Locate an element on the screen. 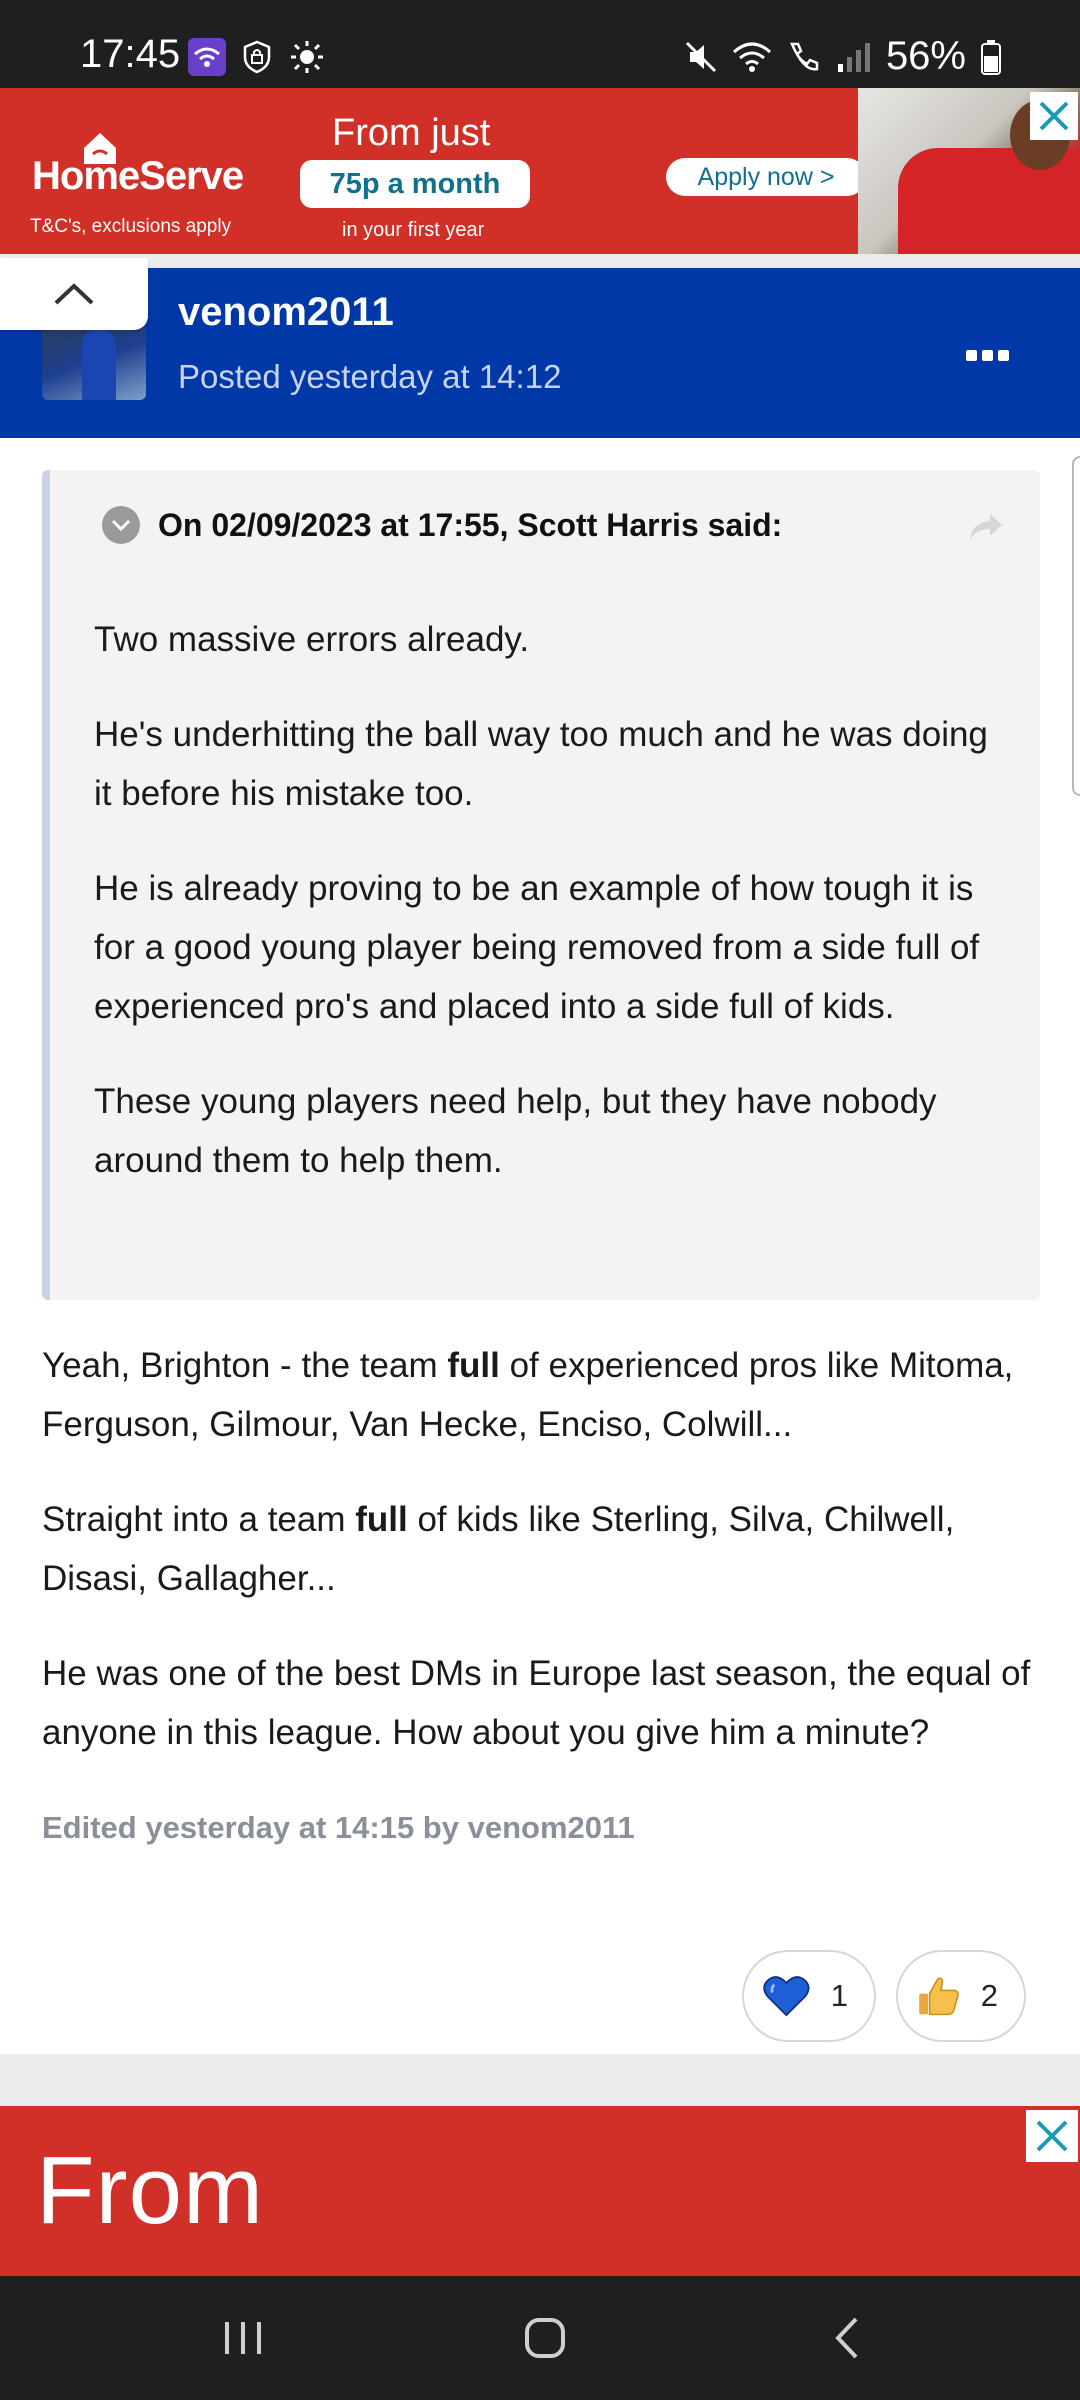 Image resolution: width=1080 pixels, height=2400 pixels. secure-folder-icon is located at coordinates (257, 57).